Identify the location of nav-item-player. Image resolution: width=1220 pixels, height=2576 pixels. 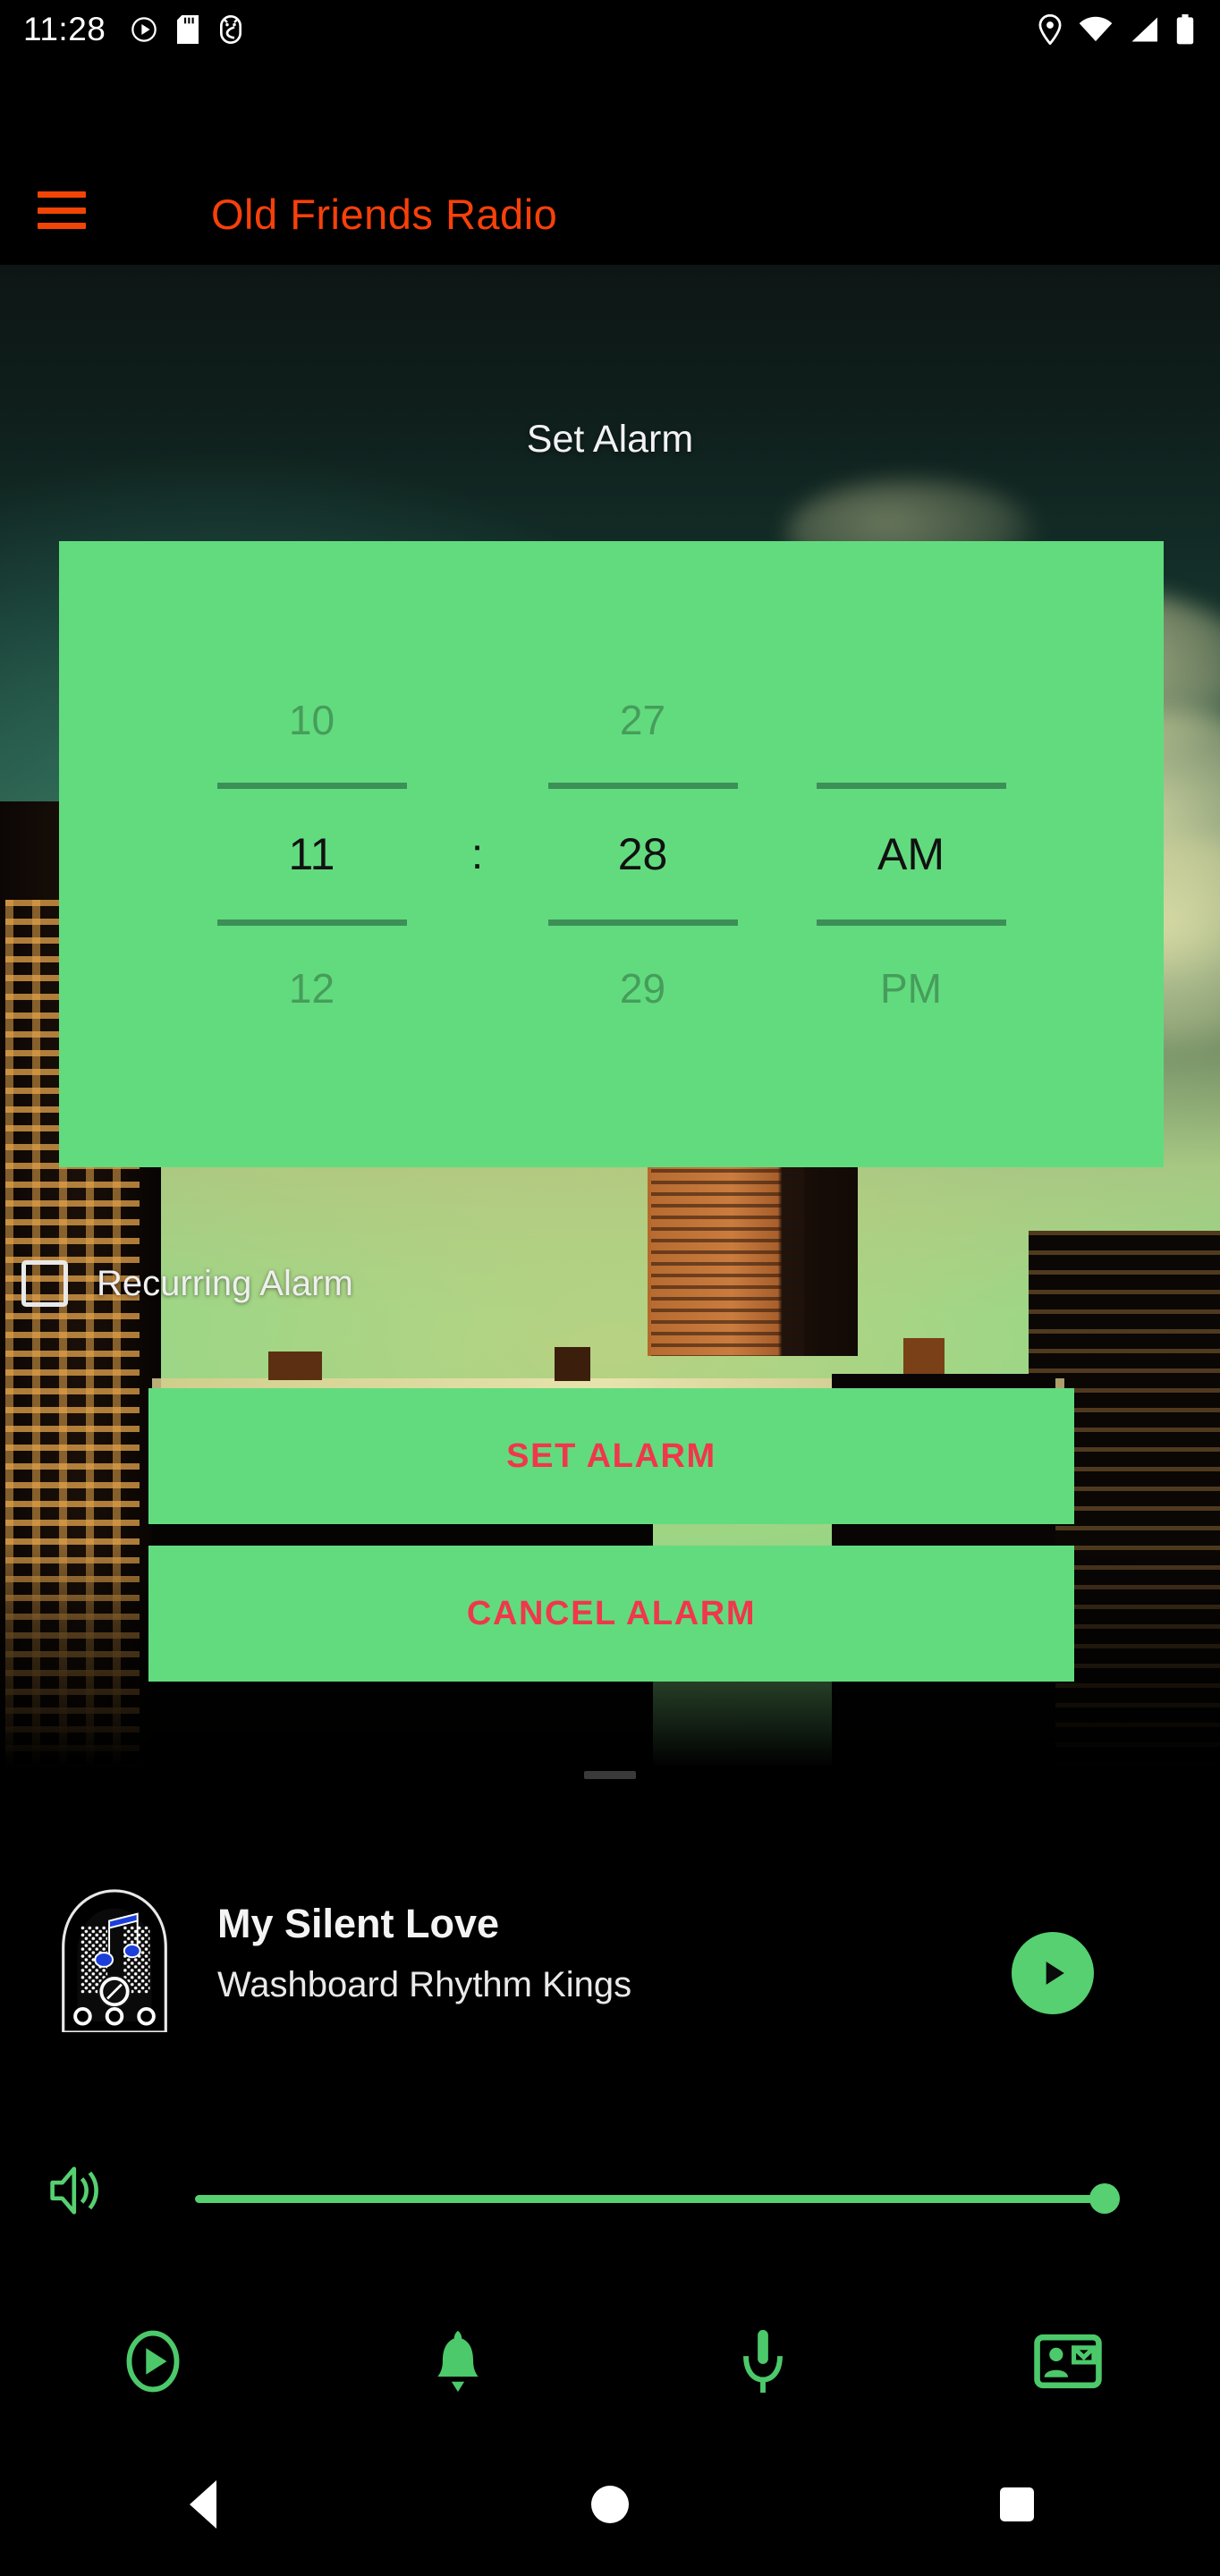
(152, 2361).